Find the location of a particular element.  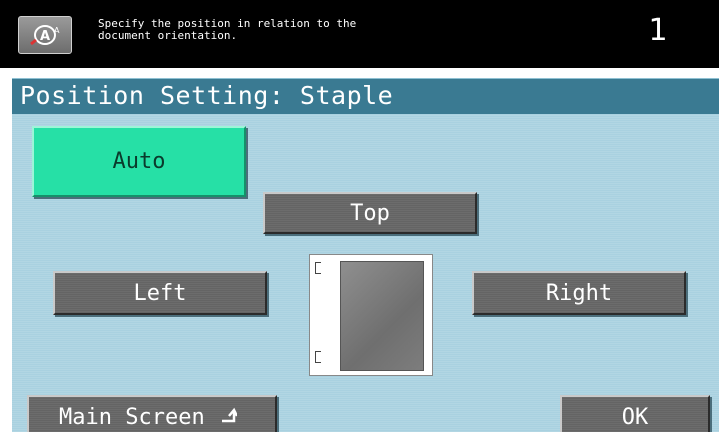

right-label: Right is located at coordinates (579, 293).